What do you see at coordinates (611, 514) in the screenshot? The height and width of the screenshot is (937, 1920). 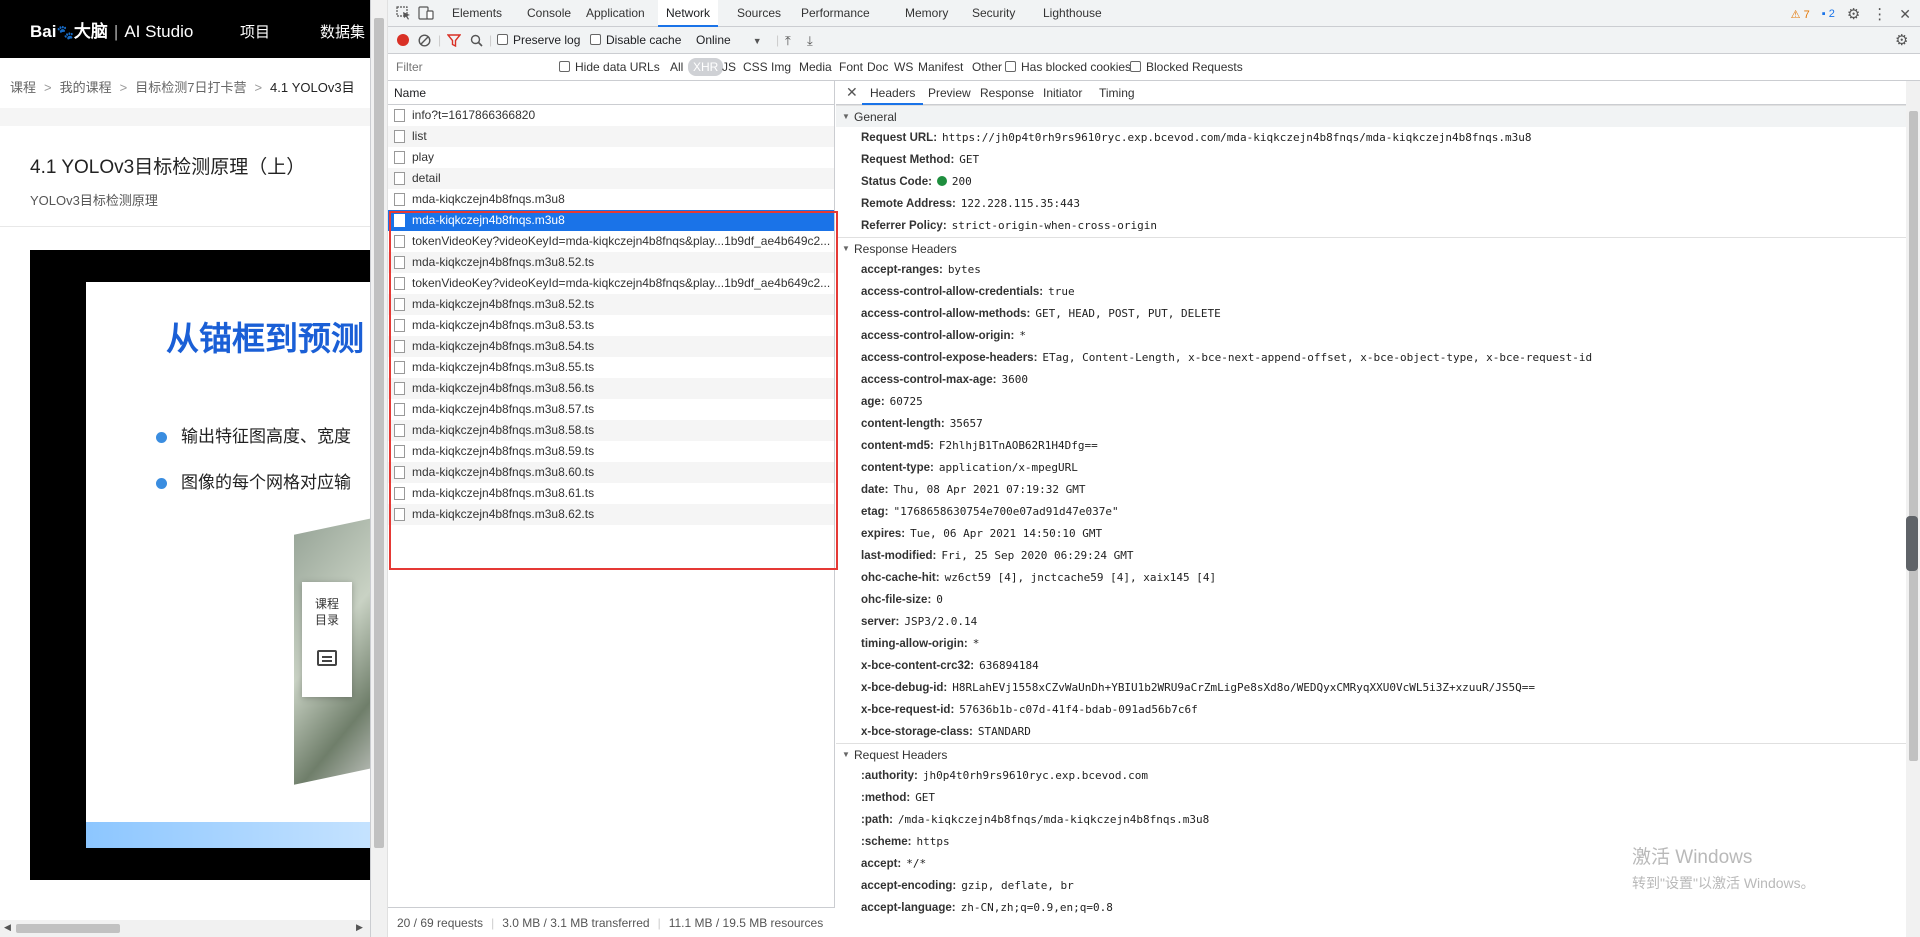 I see `request-row: mda-kiqkczejn4b8fnqs.m3u8.62.ts` at bounding box center [611, 514].